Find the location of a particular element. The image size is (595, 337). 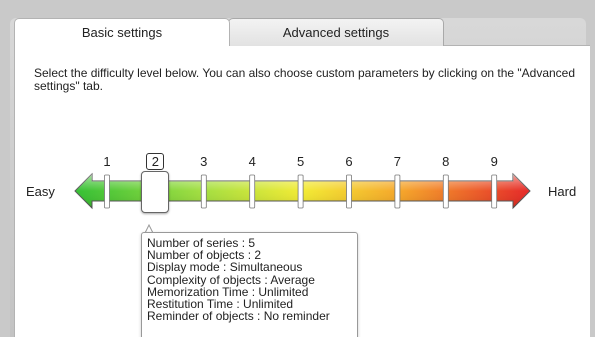

level-7-tick is located at coordinates (397, 191).